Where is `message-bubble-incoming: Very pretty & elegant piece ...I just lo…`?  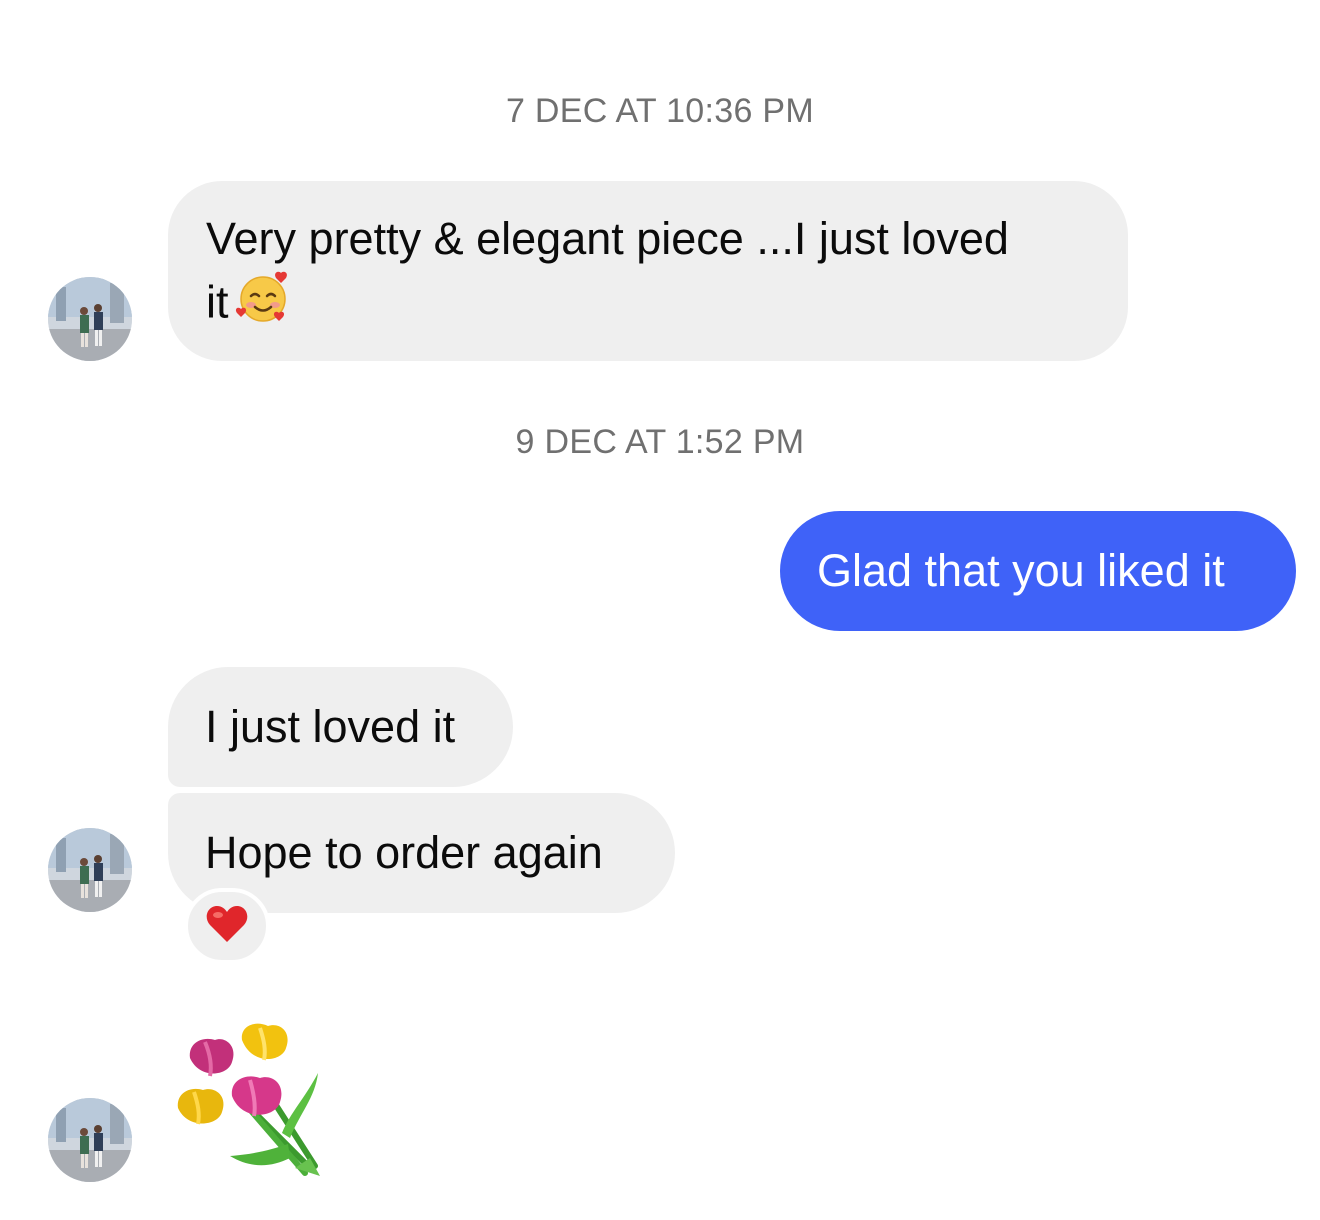
message-bubble-incoming: Very pretty & elegant piece ...I just lo… is located at coordinates (648, 271).